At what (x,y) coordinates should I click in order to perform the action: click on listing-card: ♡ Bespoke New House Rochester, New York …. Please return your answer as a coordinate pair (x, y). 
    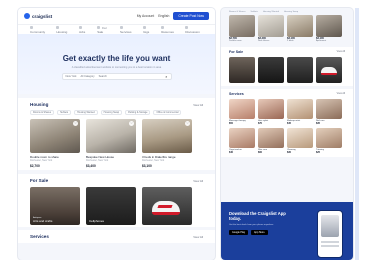
    Looking at the image, I should click on (111, 143).